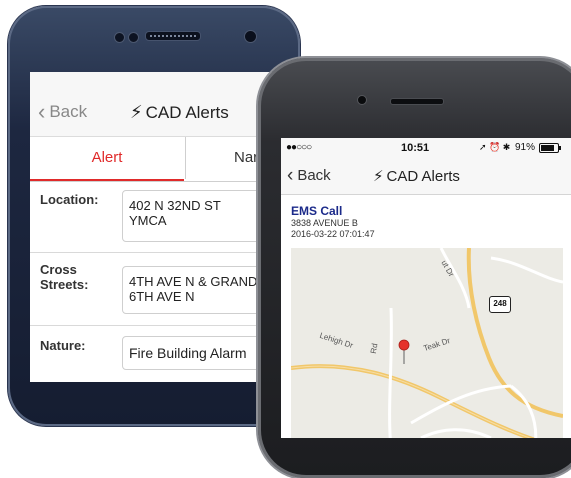 Image resolution: width=571 pixels, height=478 pixels. What do you see at coordinates (495, 147) in the screenshot?
I see `status-icons: ➚ ⏰ ✱` at bounding box center [495, 147].